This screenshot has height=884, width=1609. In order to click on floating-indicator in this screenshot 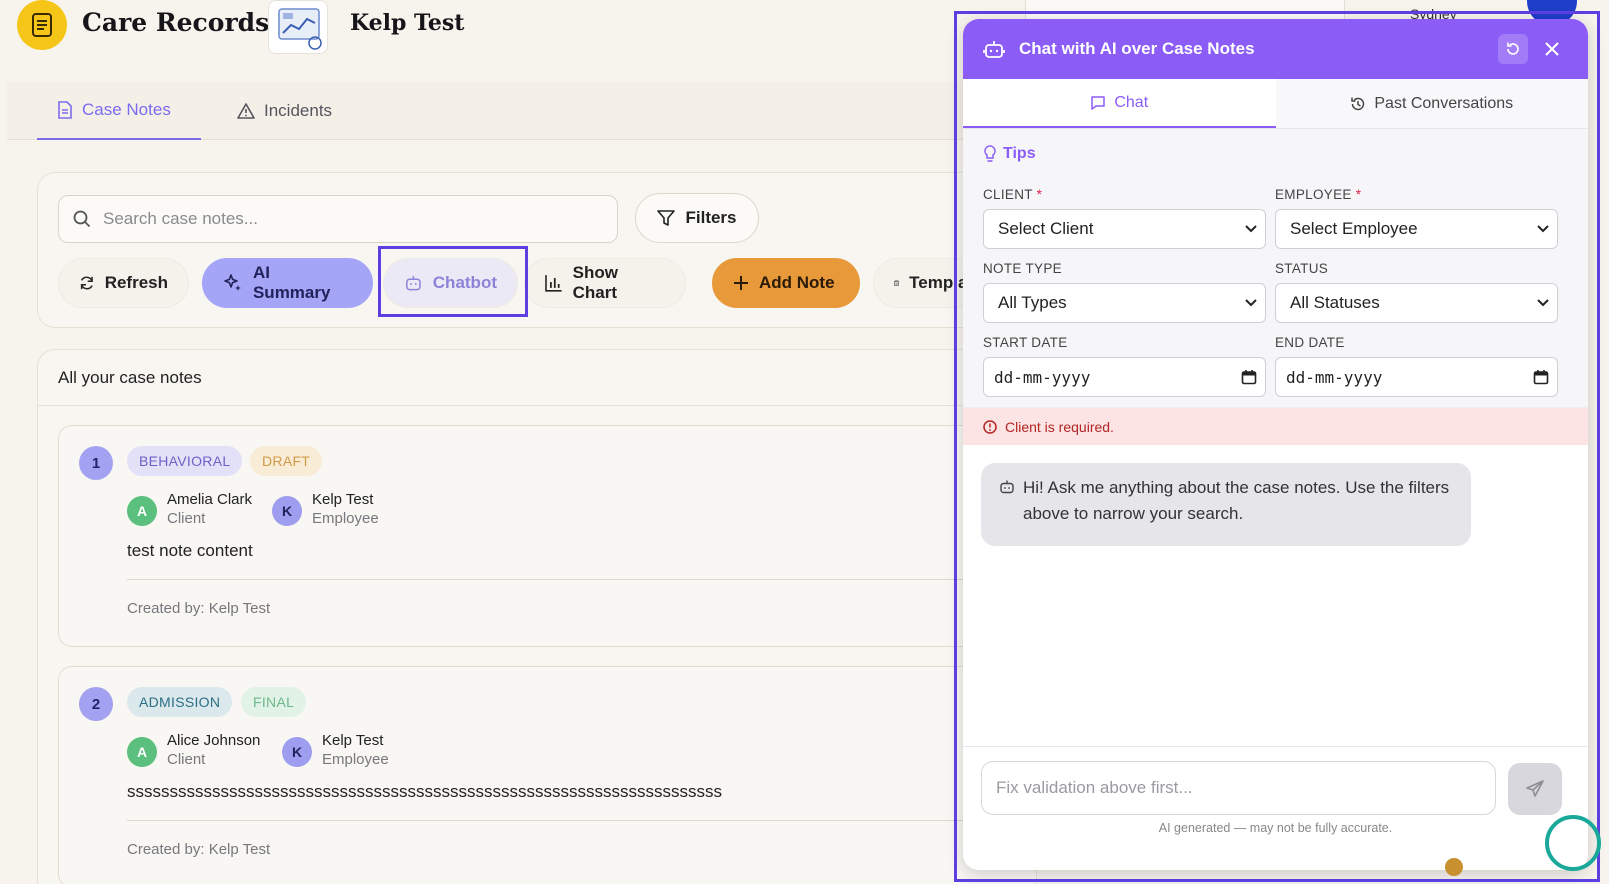, I will do `click(1454, 867)`.